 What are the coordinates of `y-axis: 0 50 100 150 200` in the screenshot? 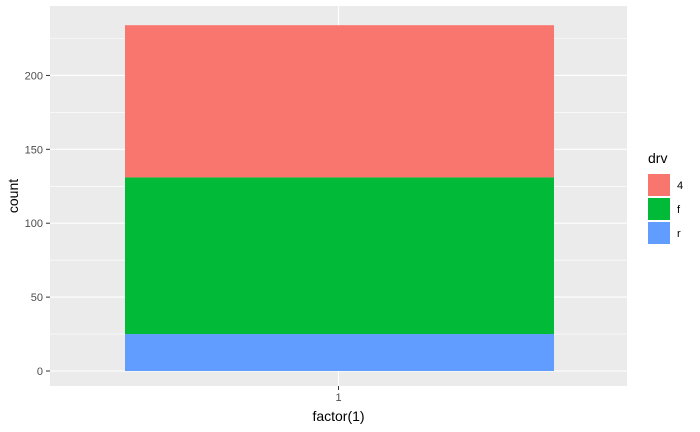 It's located at (37, 224).